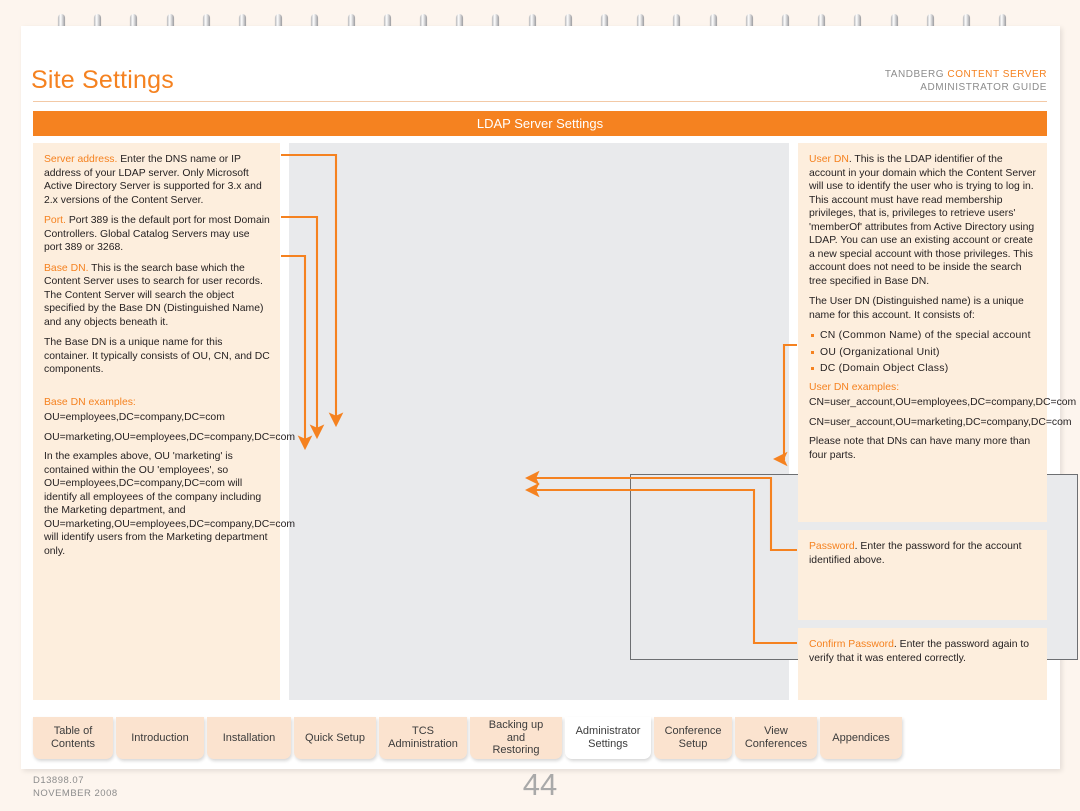  Describe the element at coordinates (134, 418) in the screenshot. I see `base-dn-example-1: OU=employees,DC=company,DC=com` at that location.